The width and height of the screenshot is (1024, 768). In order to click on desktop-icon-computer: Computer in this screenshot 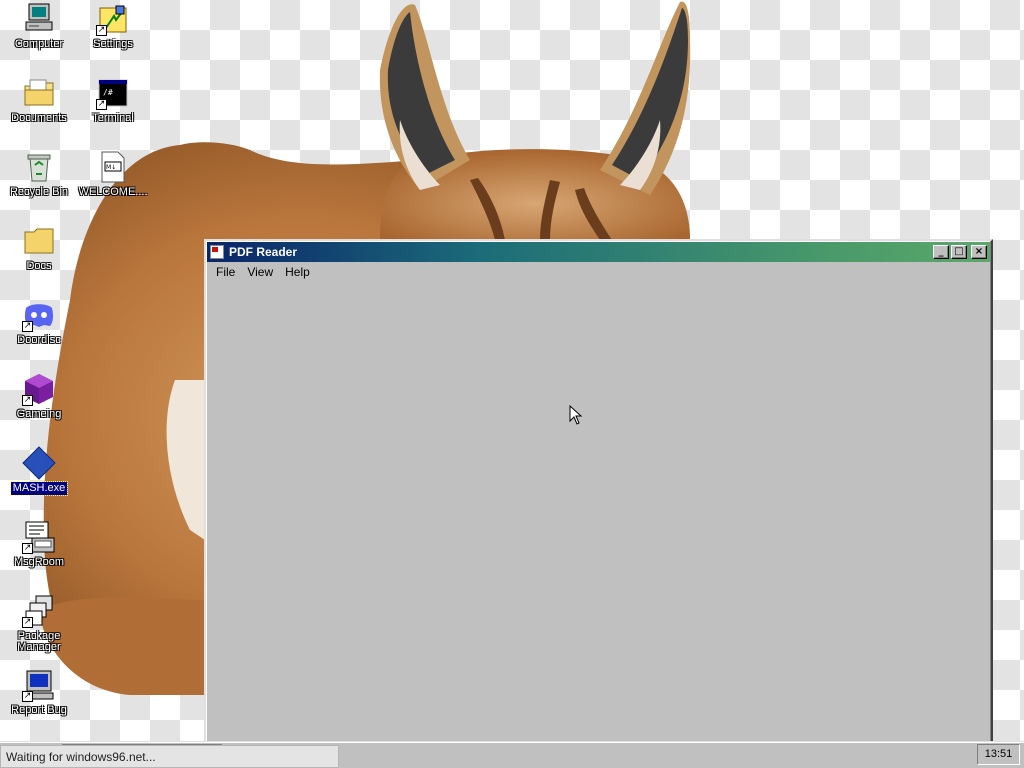, I will do `click(39, 26)`.